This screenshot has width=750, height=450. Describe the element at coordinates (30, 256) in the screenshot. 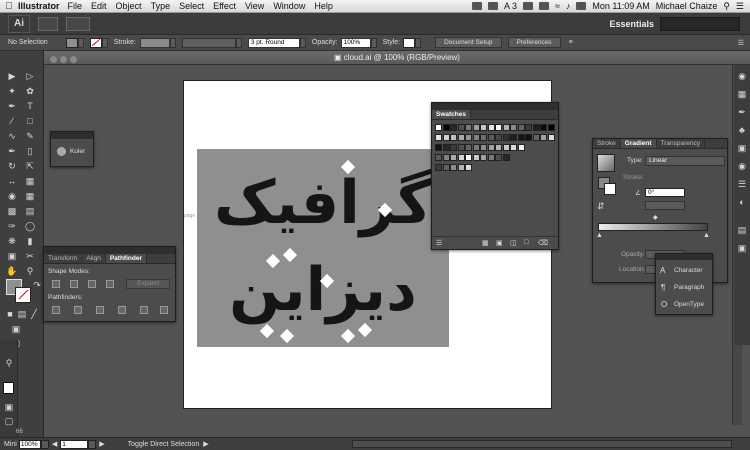

I see `slice-tool-icon: ✂` at that location.